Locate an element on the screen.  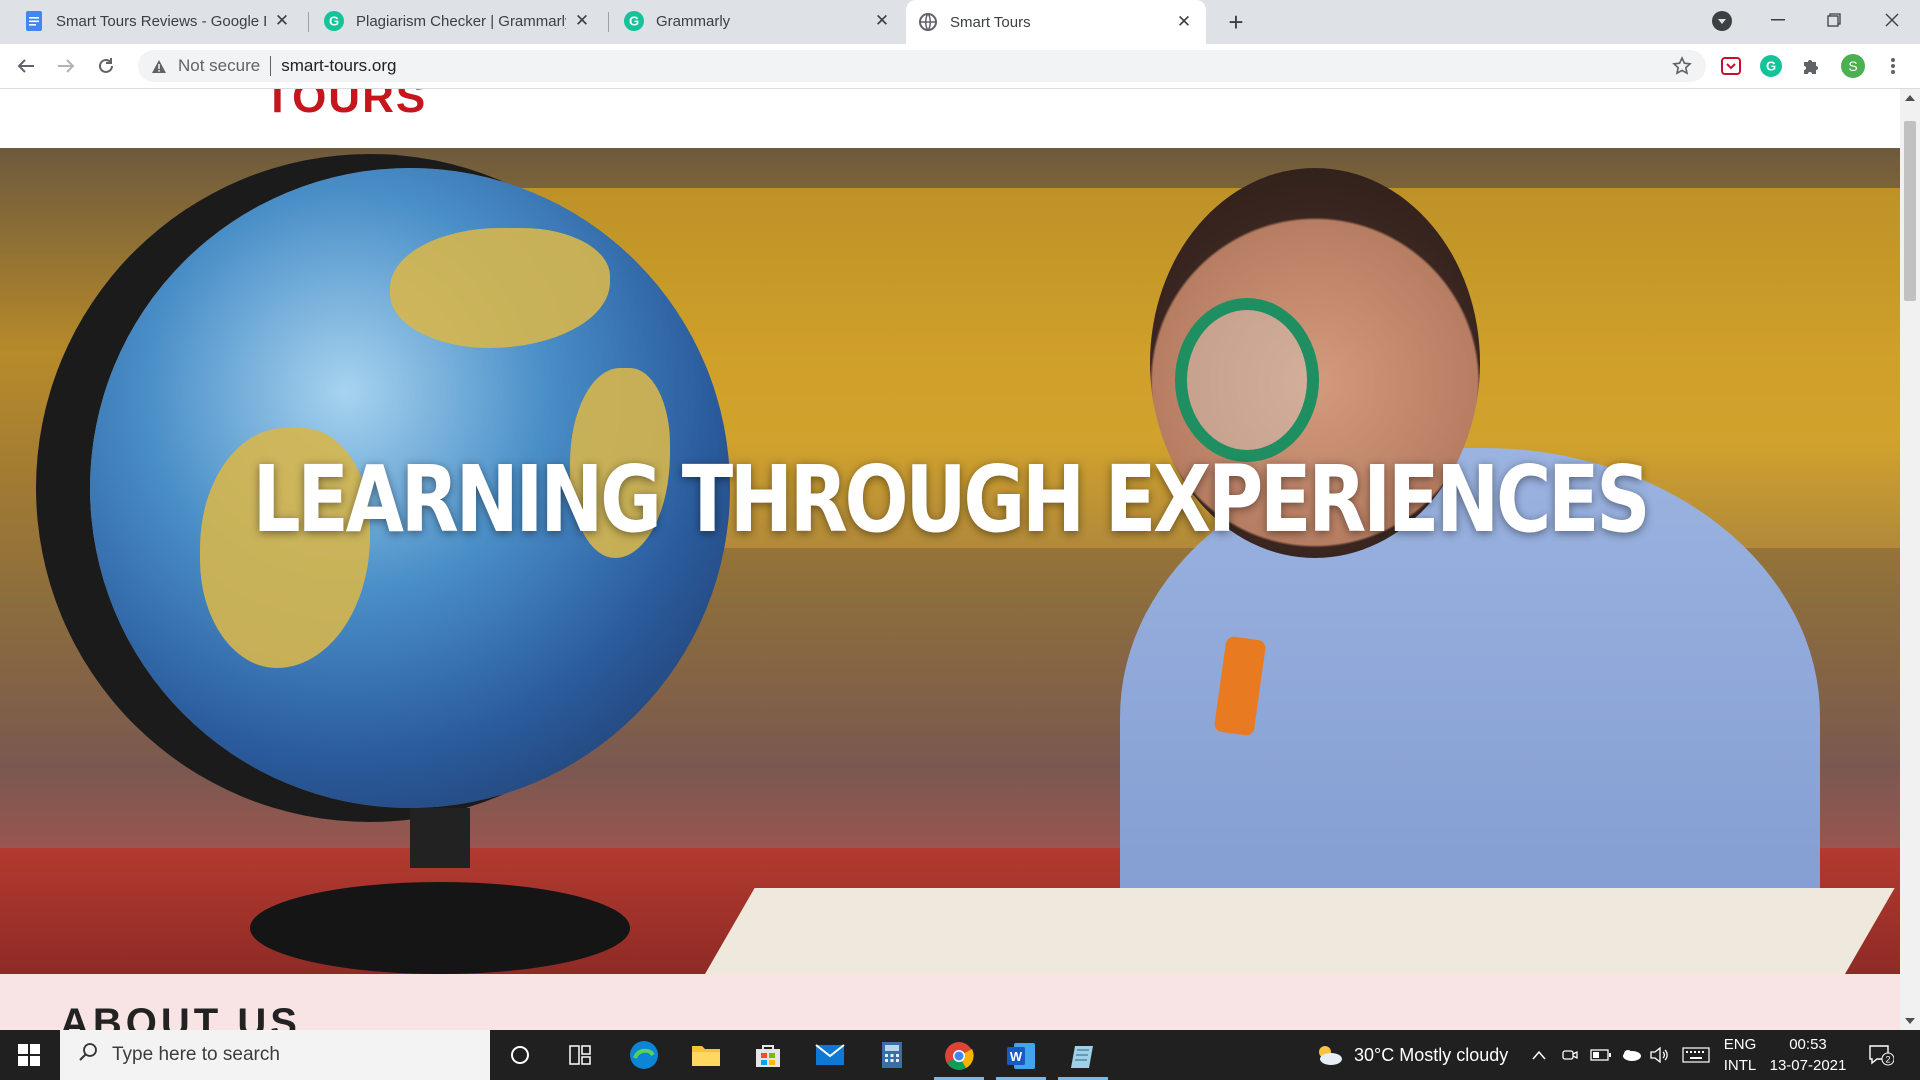
address-bar: Not secure smart-tours.org is located at coordinates (922, 66).